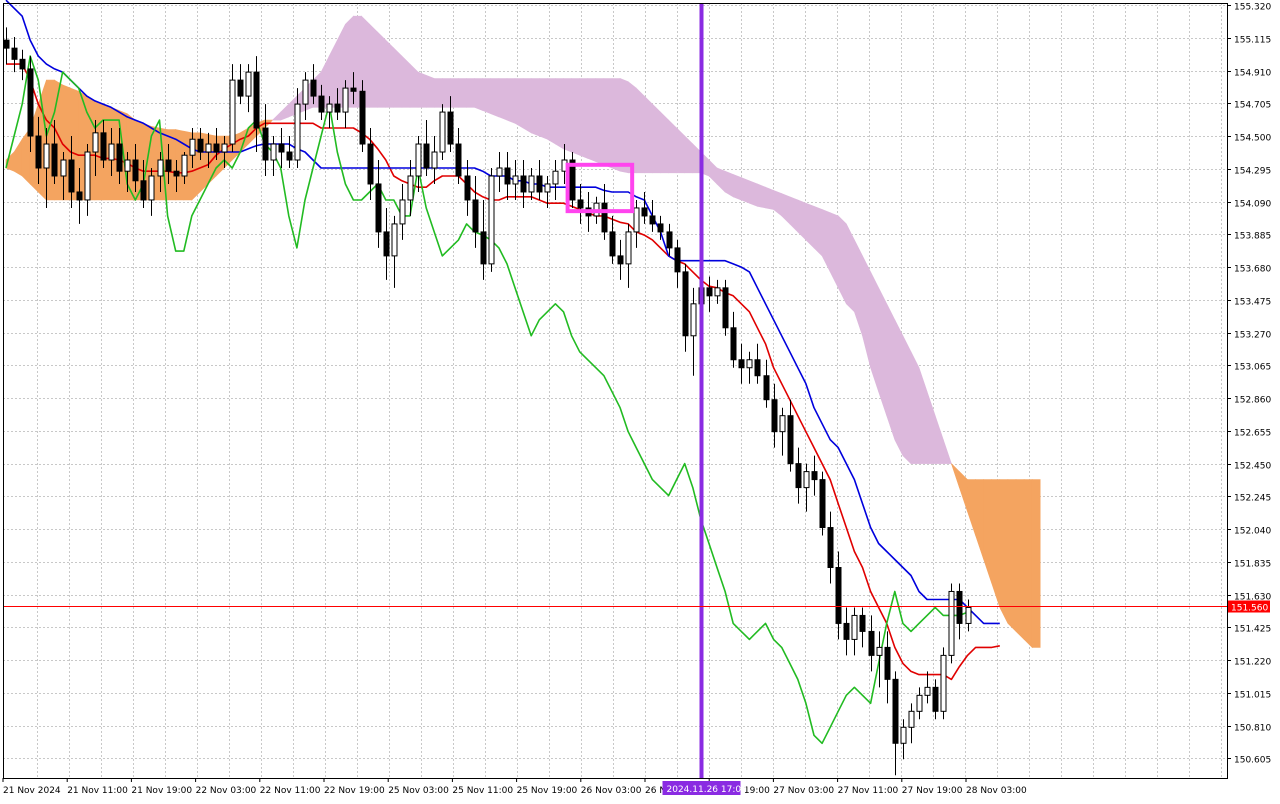 Image resolution: width=1280 pixels, height=804 pixels. What do you see at coordinates (354, 791) in the screenshot?
I see `x-axis-tick-label: 22 Nov 19:00` at bounding box center [354, 791].